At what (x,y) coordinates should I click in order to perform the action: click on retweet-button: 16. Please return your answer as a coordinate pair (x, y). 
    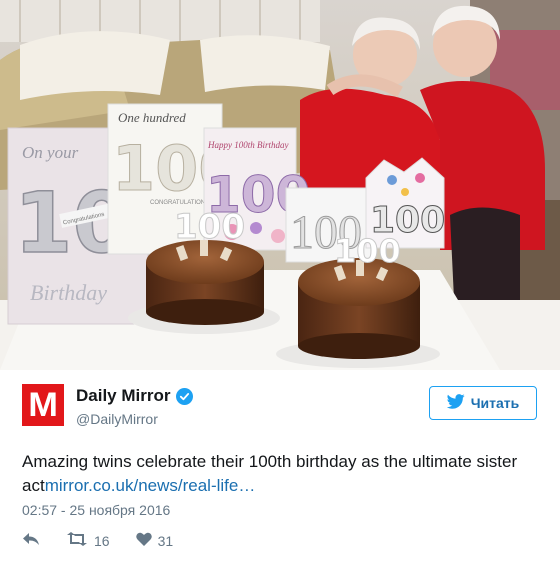
    Looking at the image, I should click on (88, 540).